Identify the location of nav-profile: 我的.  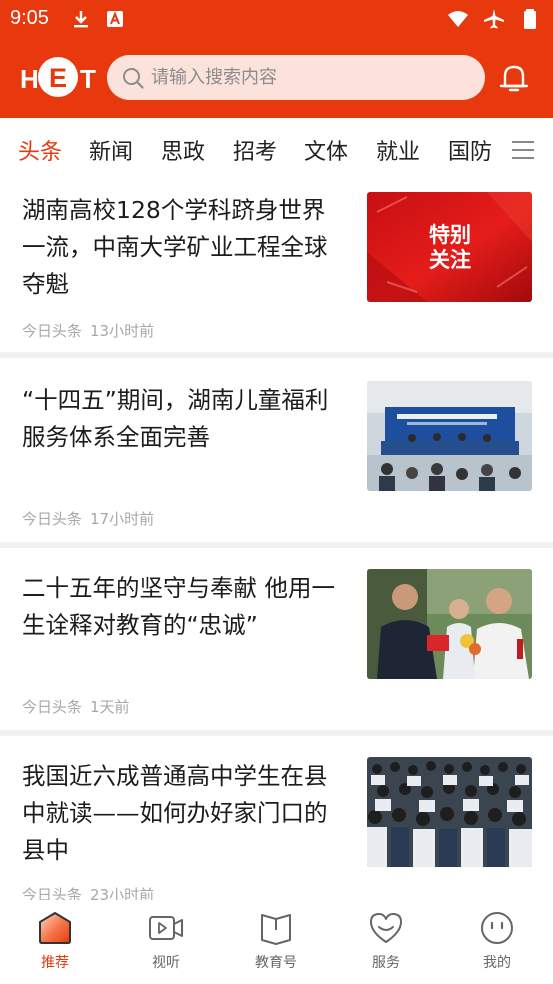
(497, 943).